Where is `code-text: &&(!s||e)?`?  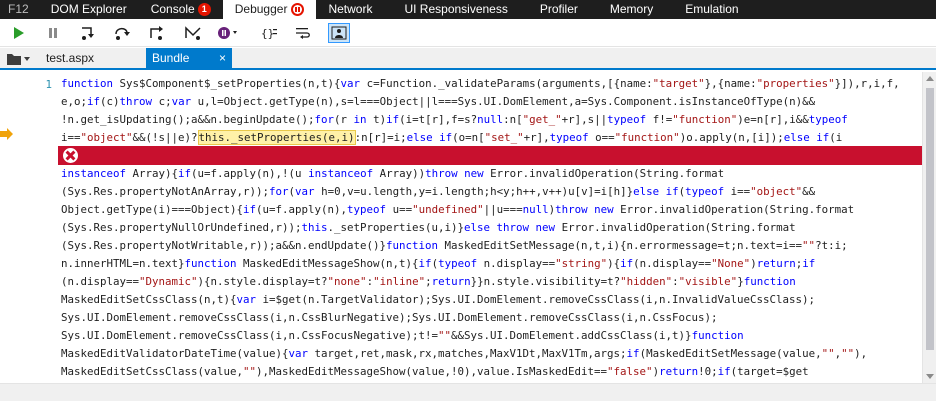 code-text: &&(!s||e)? is located at coordinates (165, 137).